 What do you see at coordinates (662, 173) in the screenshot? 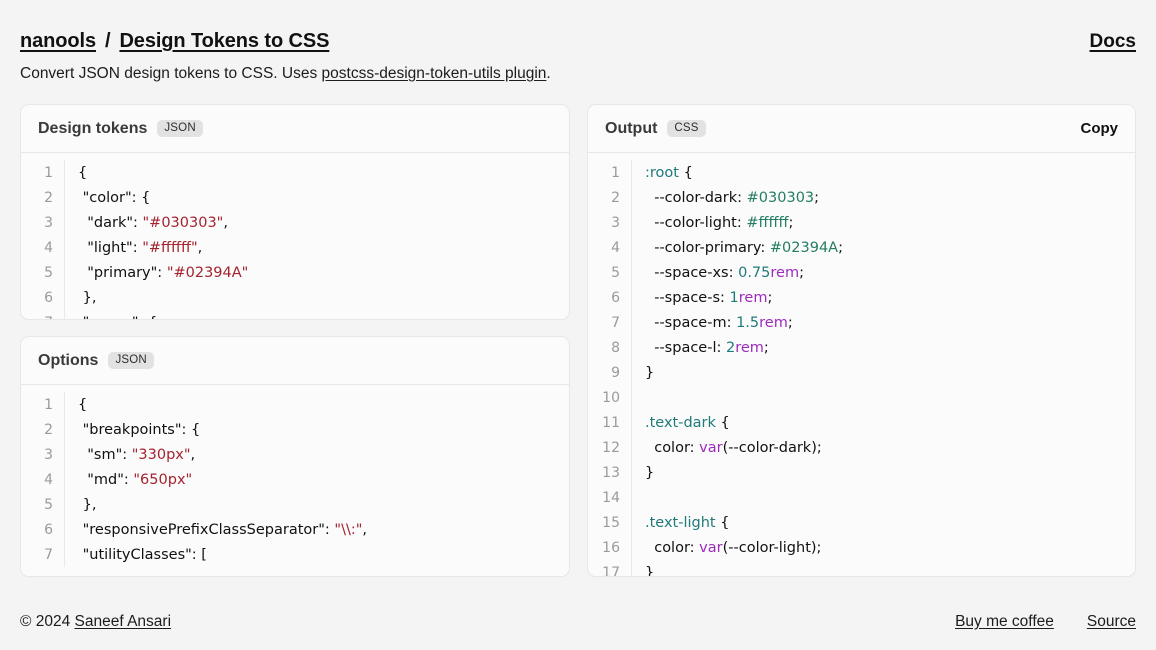
I see `code-line-text: :root {` at bounding box center [662, 173].